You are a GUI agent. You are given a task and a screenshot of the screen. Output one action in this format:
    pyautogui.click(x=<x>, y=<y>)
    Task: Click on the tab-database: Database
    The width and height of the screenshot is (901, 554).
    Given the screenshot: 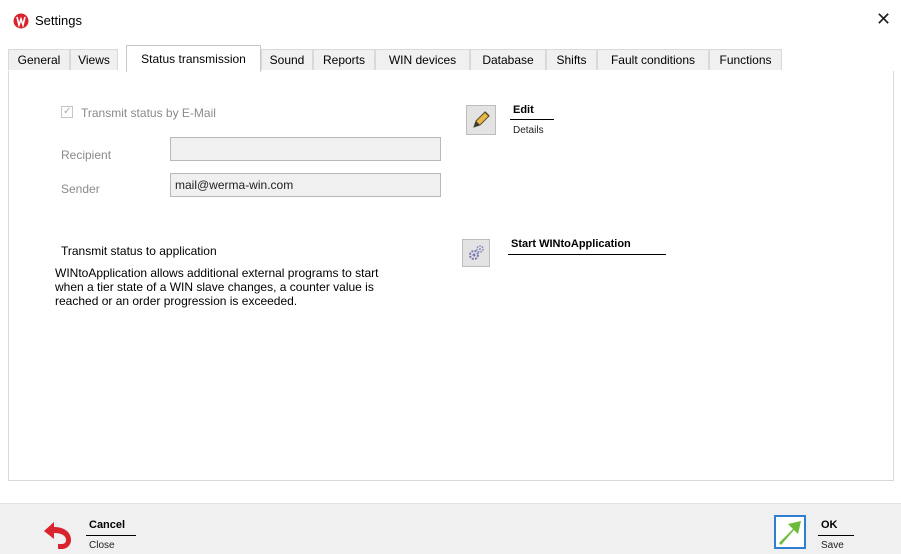 What is the action you would take?
    pyautogui.click(x=508, y=59)
    